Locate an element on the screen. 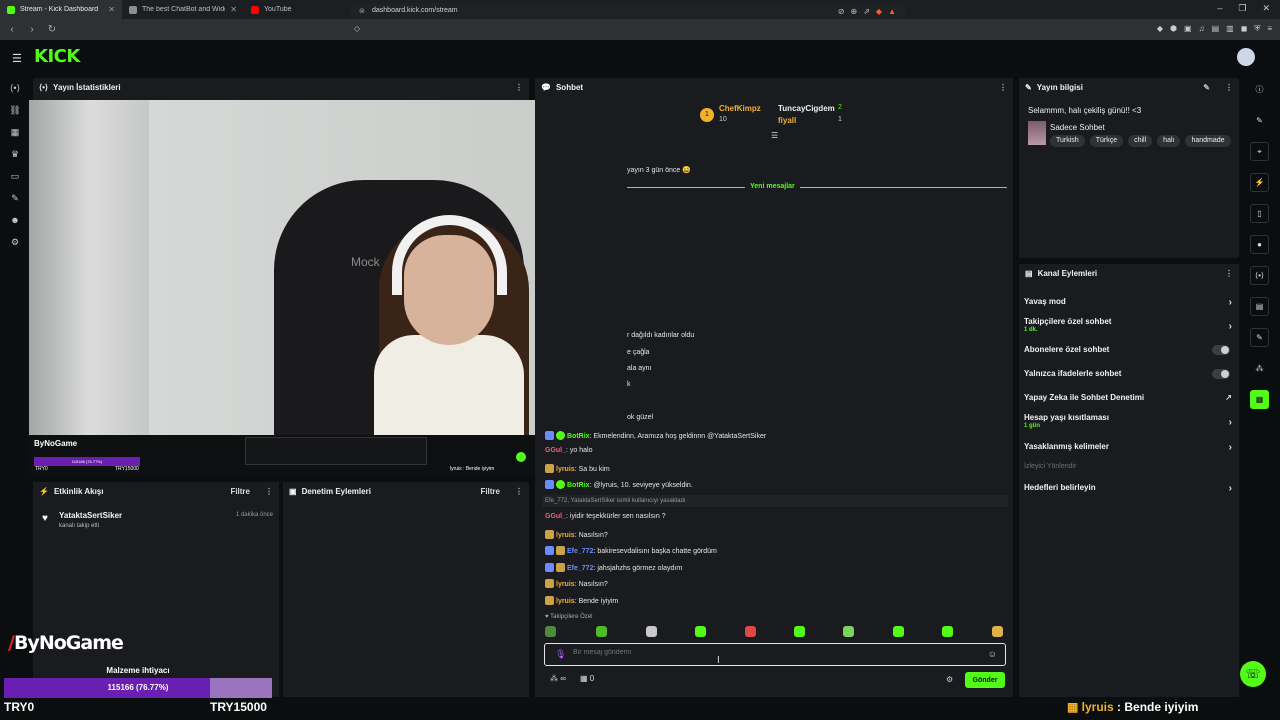  send-button: Gönder is located at coordinates (985, 680).